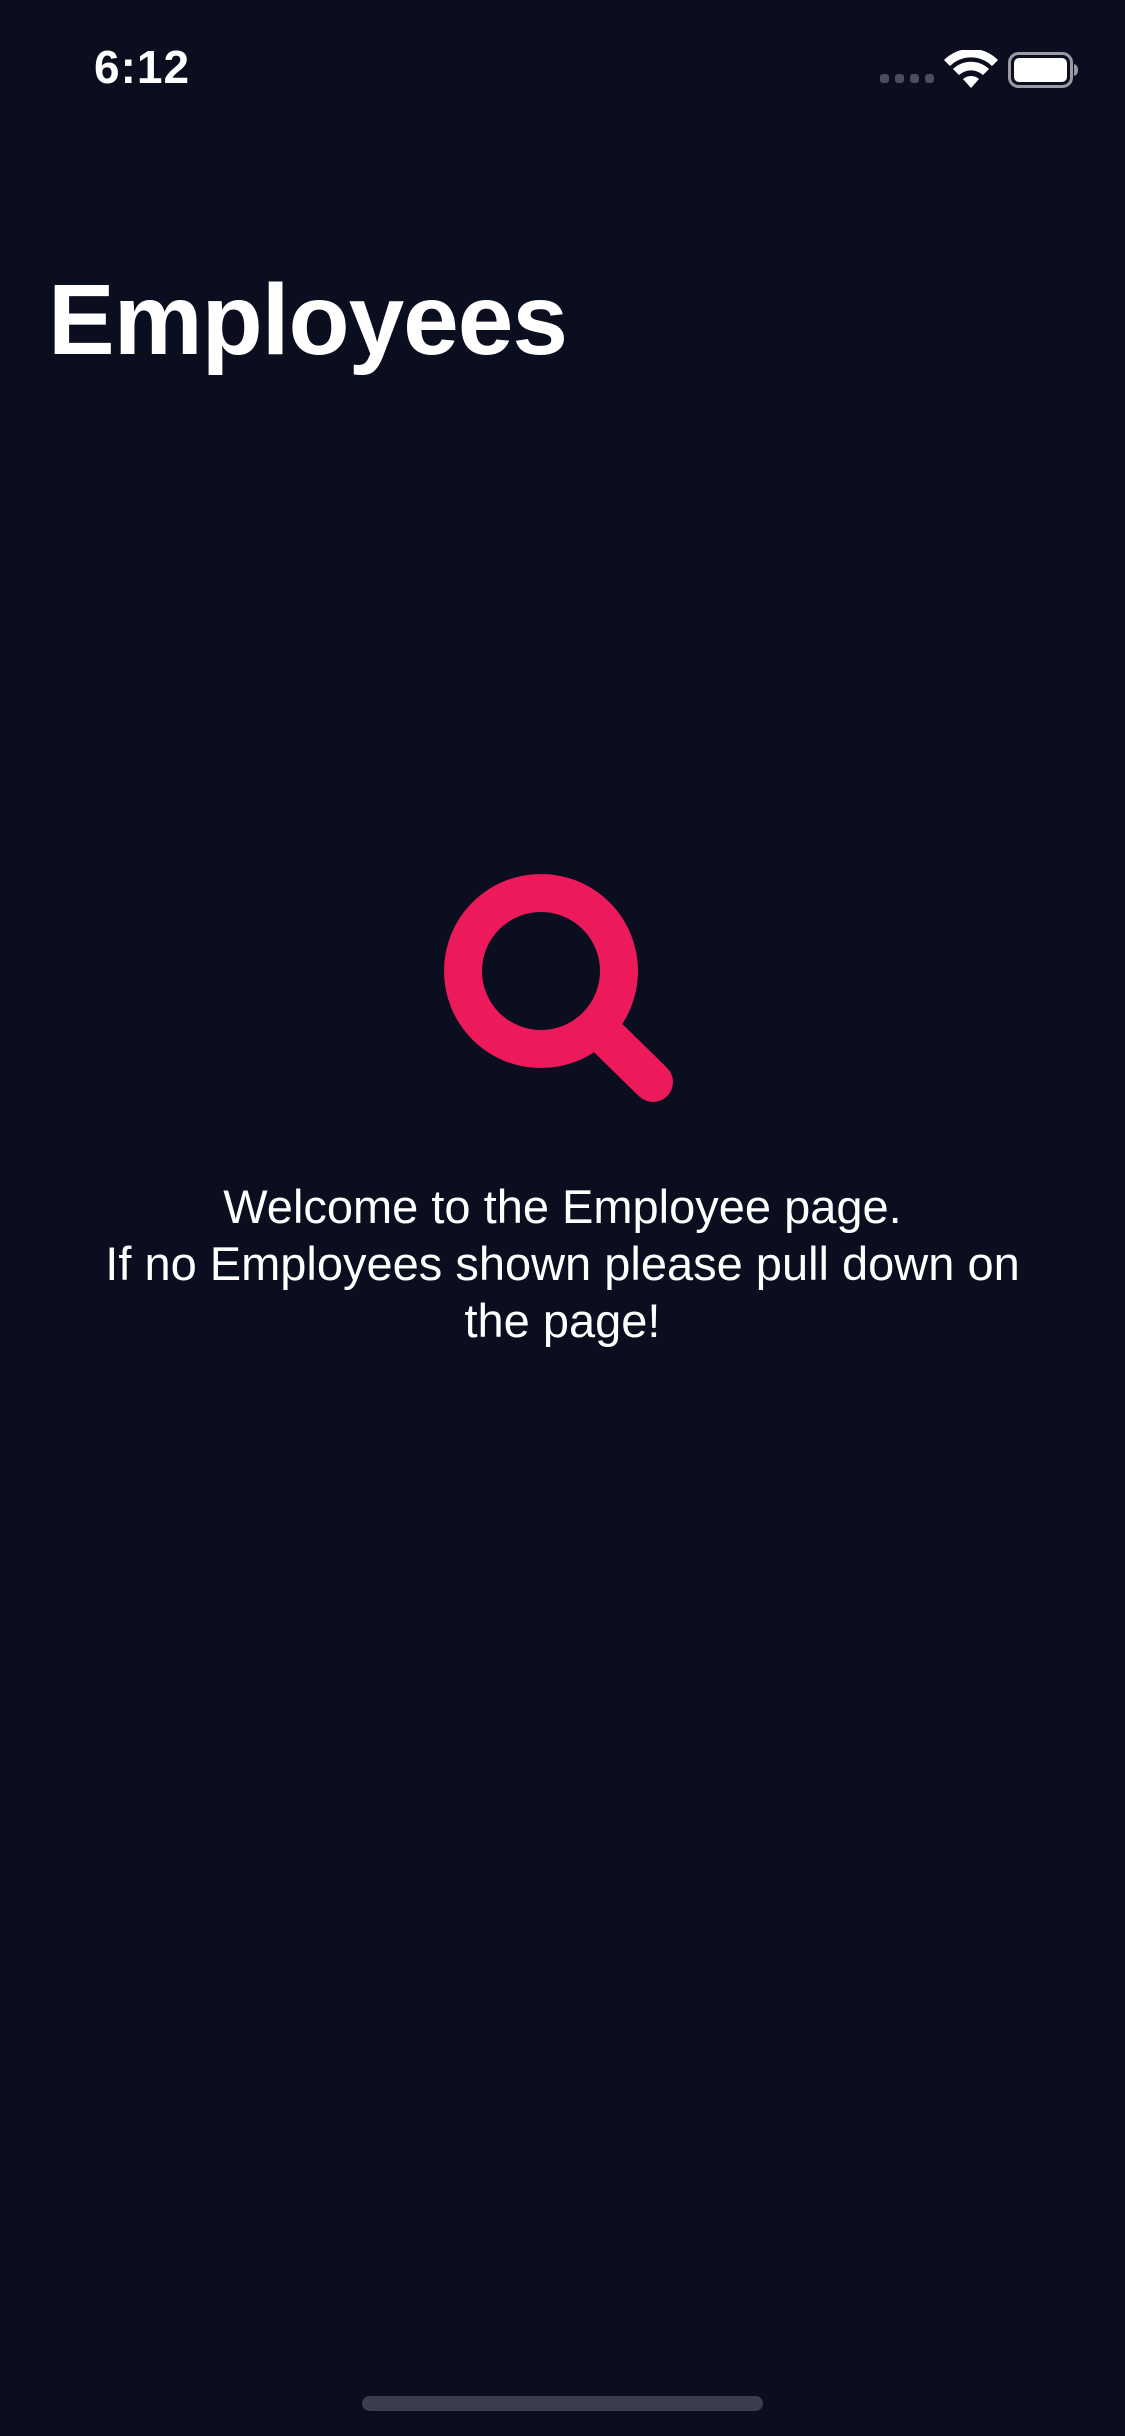 The image size is (1125, 2436). What do you see at coordinates (308, 320) in the screenshot?
I see `page-title: Employees` at bounding box center [308, 320].